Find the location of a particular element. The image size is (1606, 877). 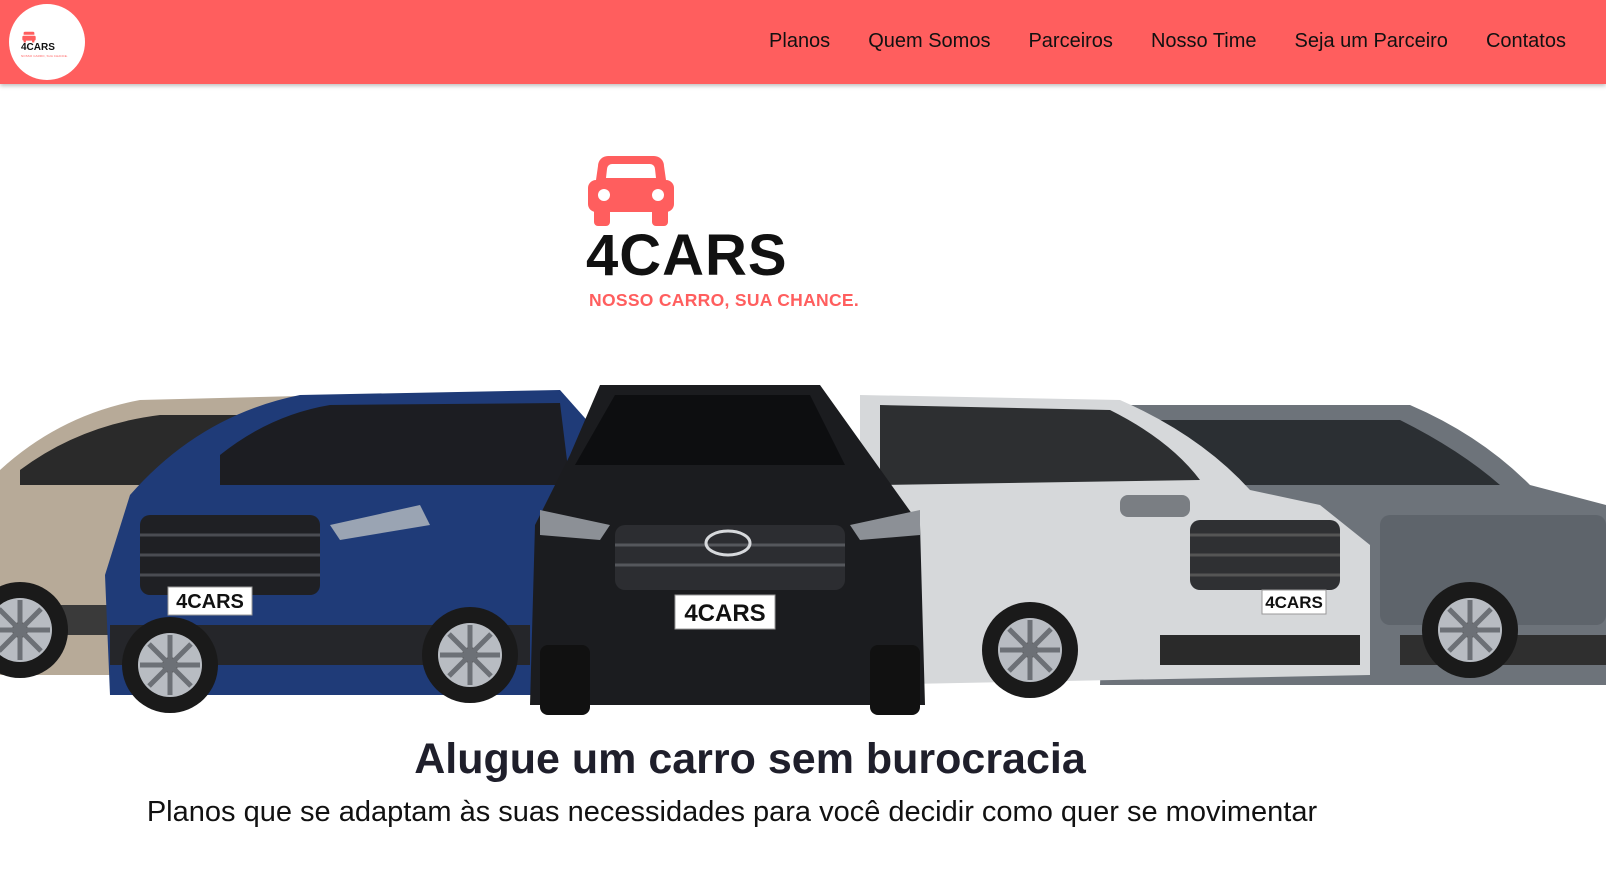

nav-nosso-time: Nosso Time is located at coordinates (1204, 41).